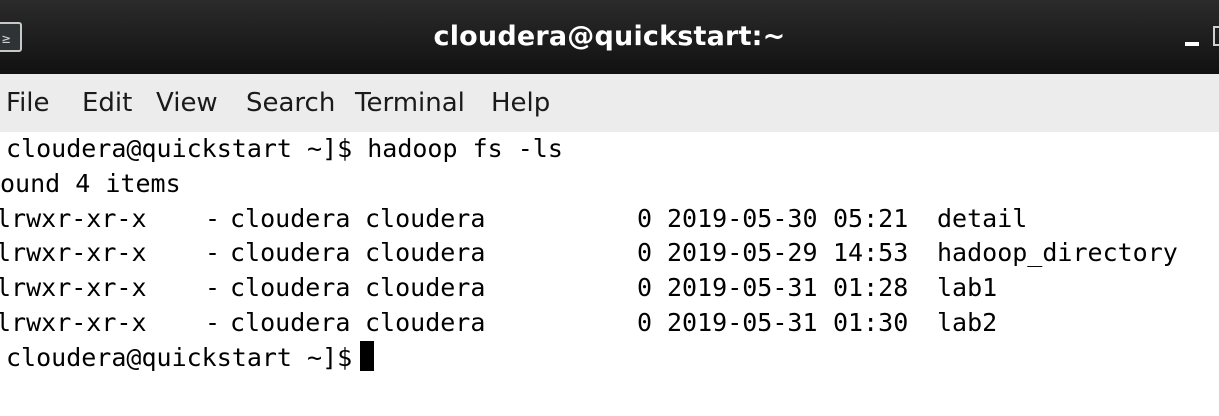 The width and height of the screenshot is (1219, 416). I want to click on window-title: cloudera@quickstart:~, so click(609, 36).